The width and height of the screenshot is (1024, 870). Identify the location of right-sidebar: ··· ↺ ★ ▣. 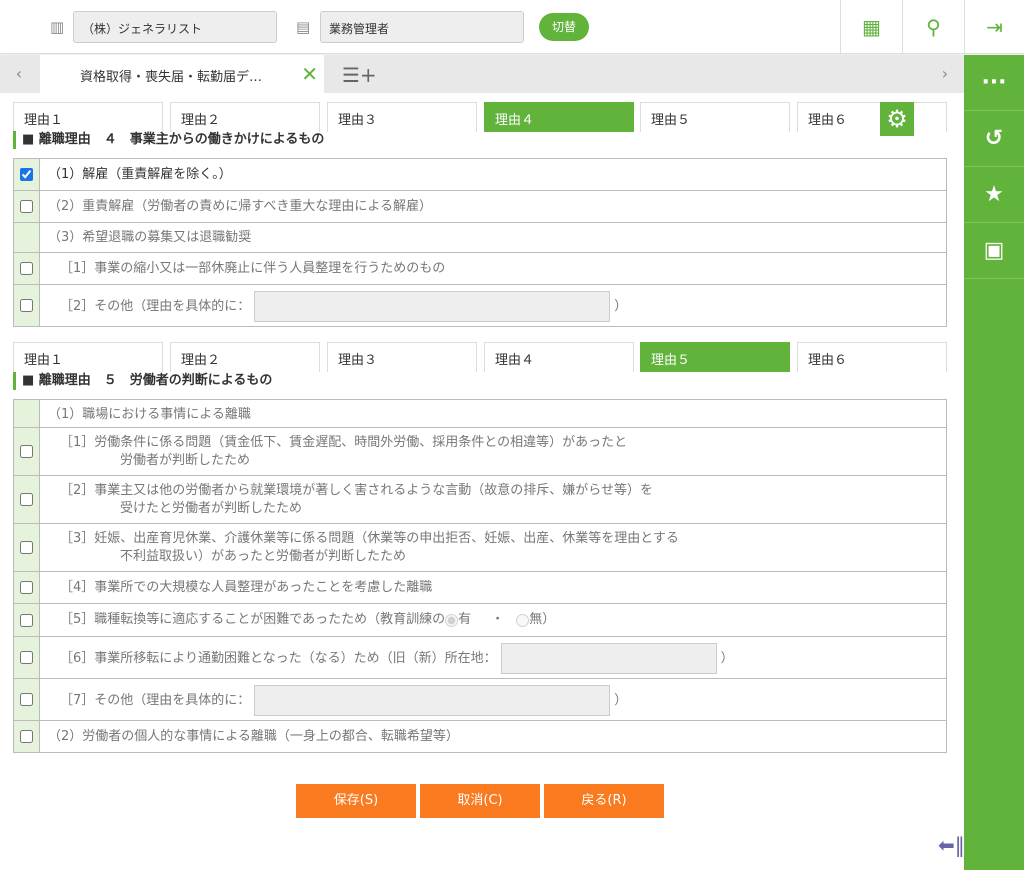
(994, 462).